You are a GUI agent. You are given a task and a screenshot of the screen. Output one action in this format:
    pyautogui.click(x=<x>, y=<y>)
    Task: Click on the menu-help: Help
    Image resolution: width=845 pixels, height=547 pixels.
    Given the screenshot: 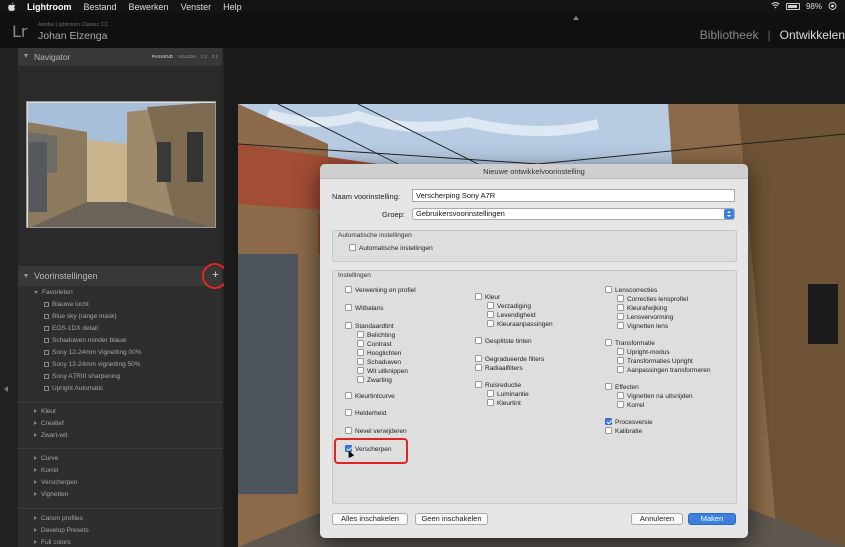 What is the action you would take?
    pyautogui.click(x=232, y=7)
    